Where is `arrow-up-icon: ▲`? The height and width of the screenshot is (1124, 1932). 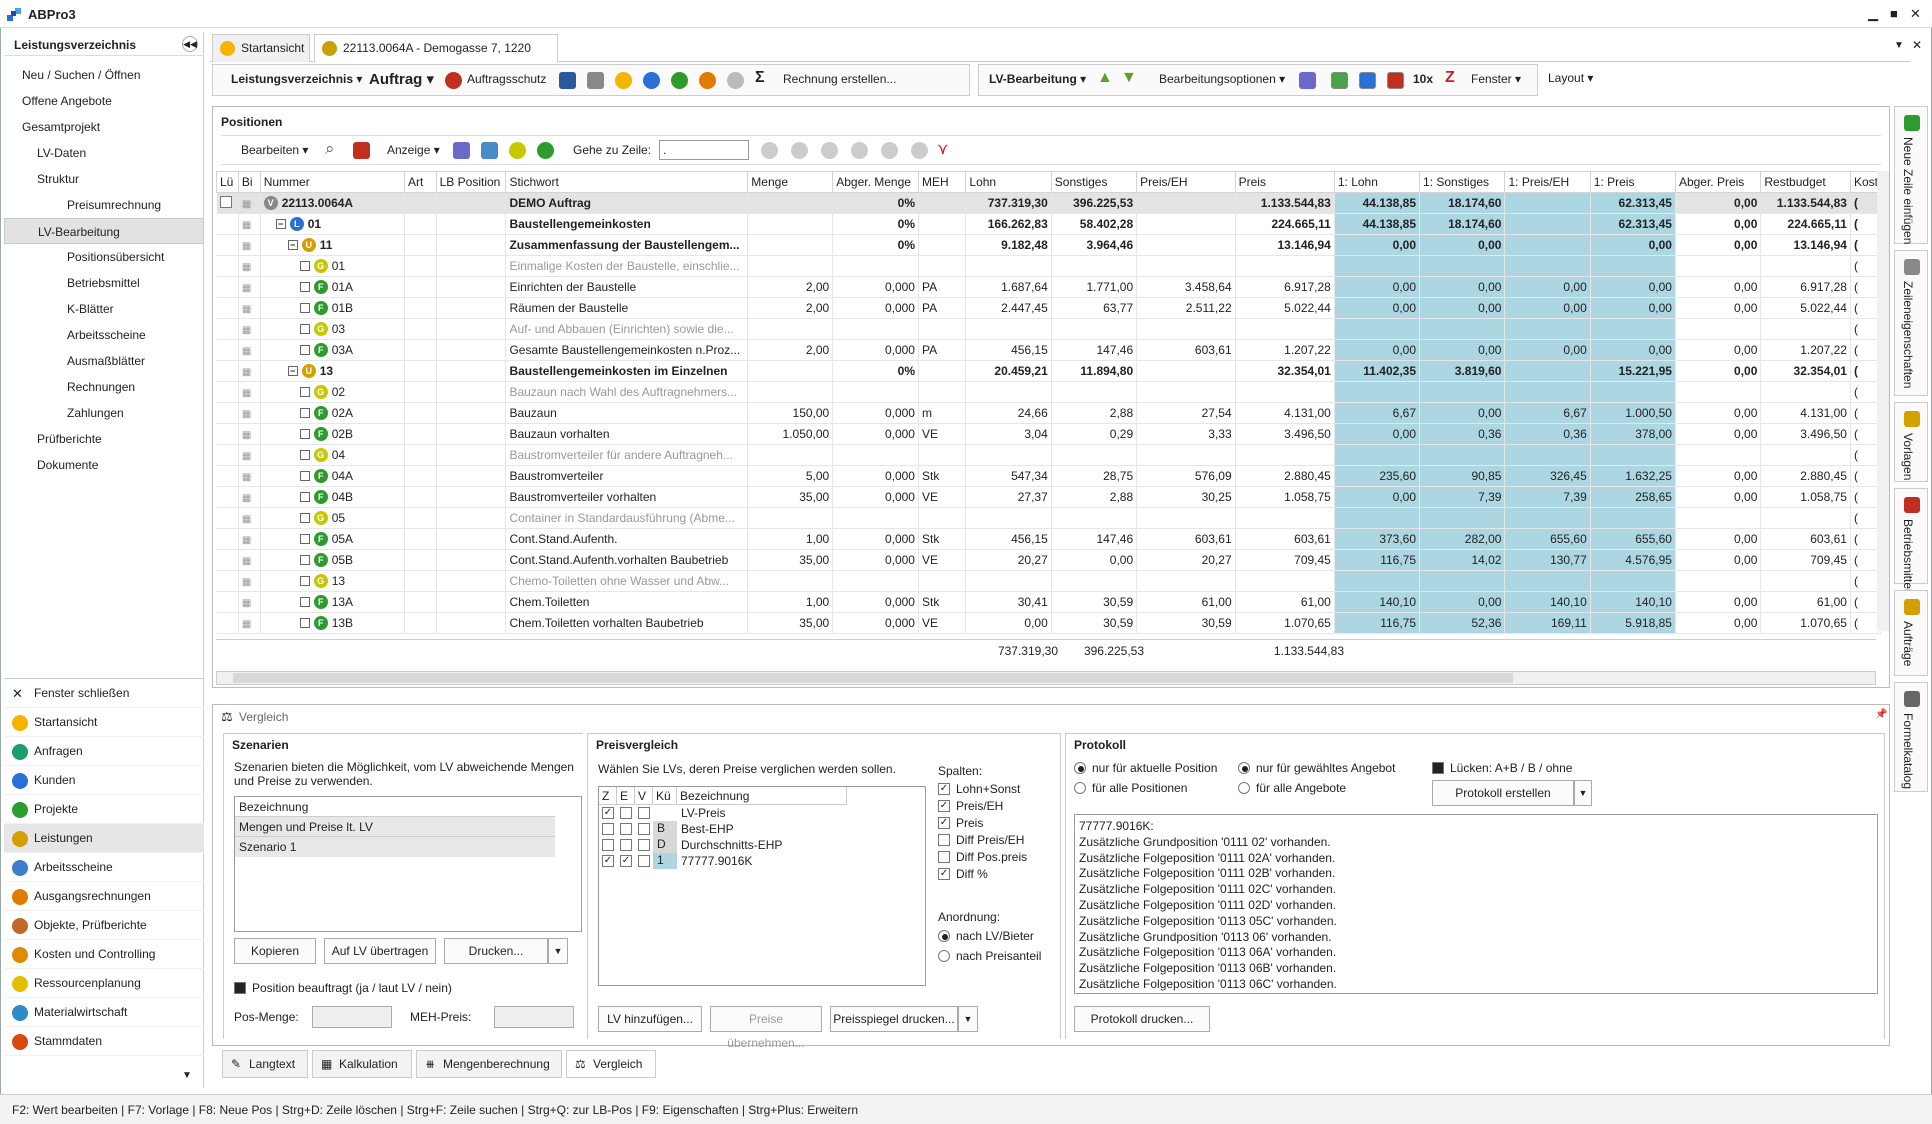 arrow-up-icon: ▲ is located at coordinates (1105, 78).